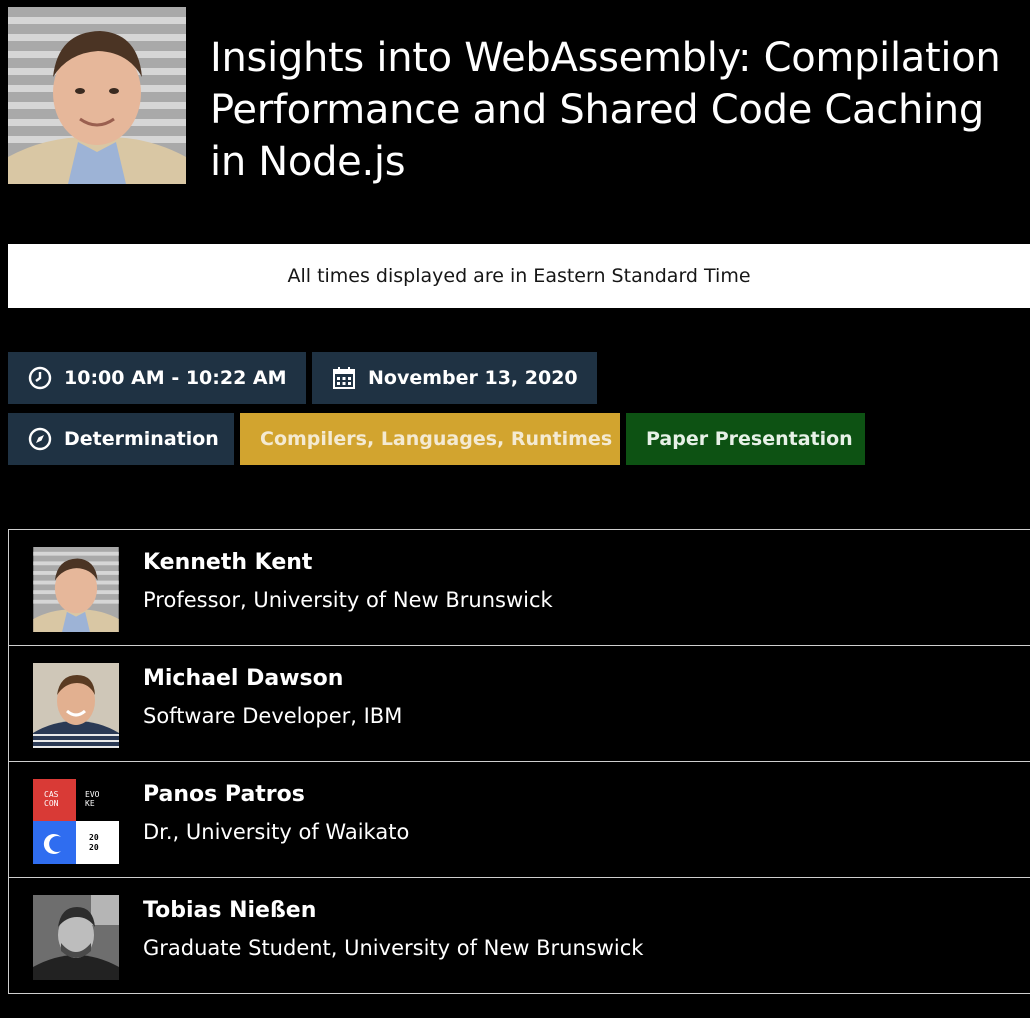  Describe the element at coordinates (430, 439) in the screenshot. I see `topic-chip: Compilers, Languages, Runtimes` at that location.